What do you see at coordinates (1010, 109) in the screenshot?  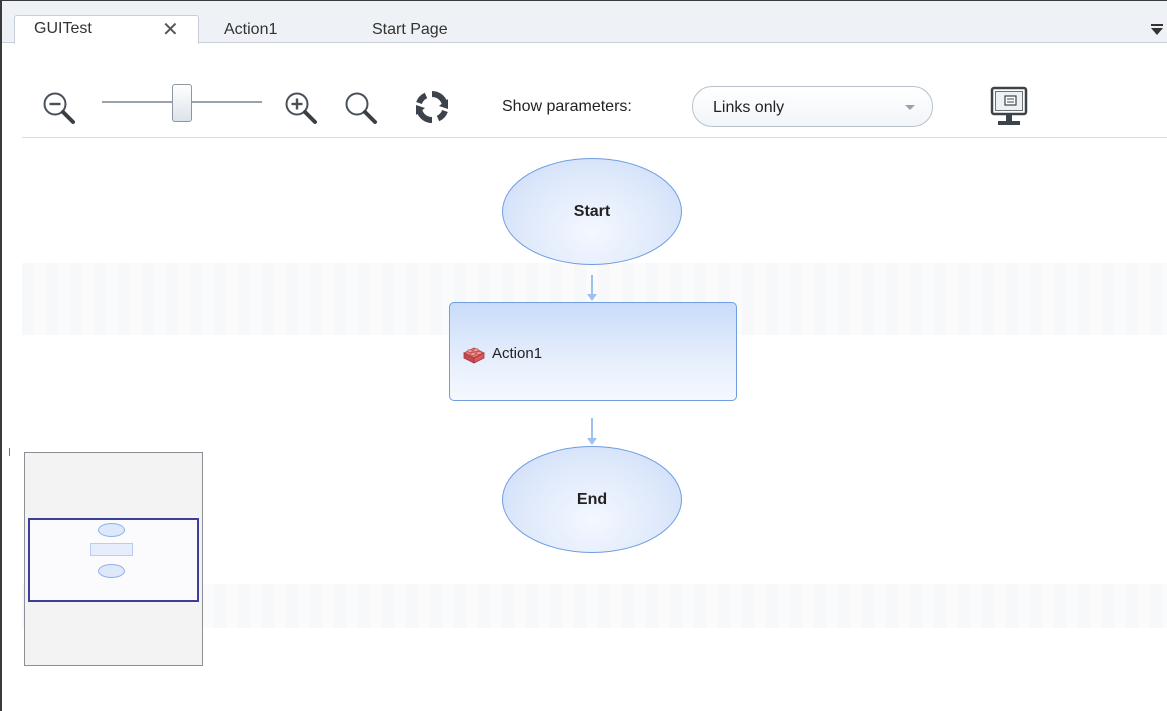 I see `monitor-icon` at bounding box center [1010, 109].